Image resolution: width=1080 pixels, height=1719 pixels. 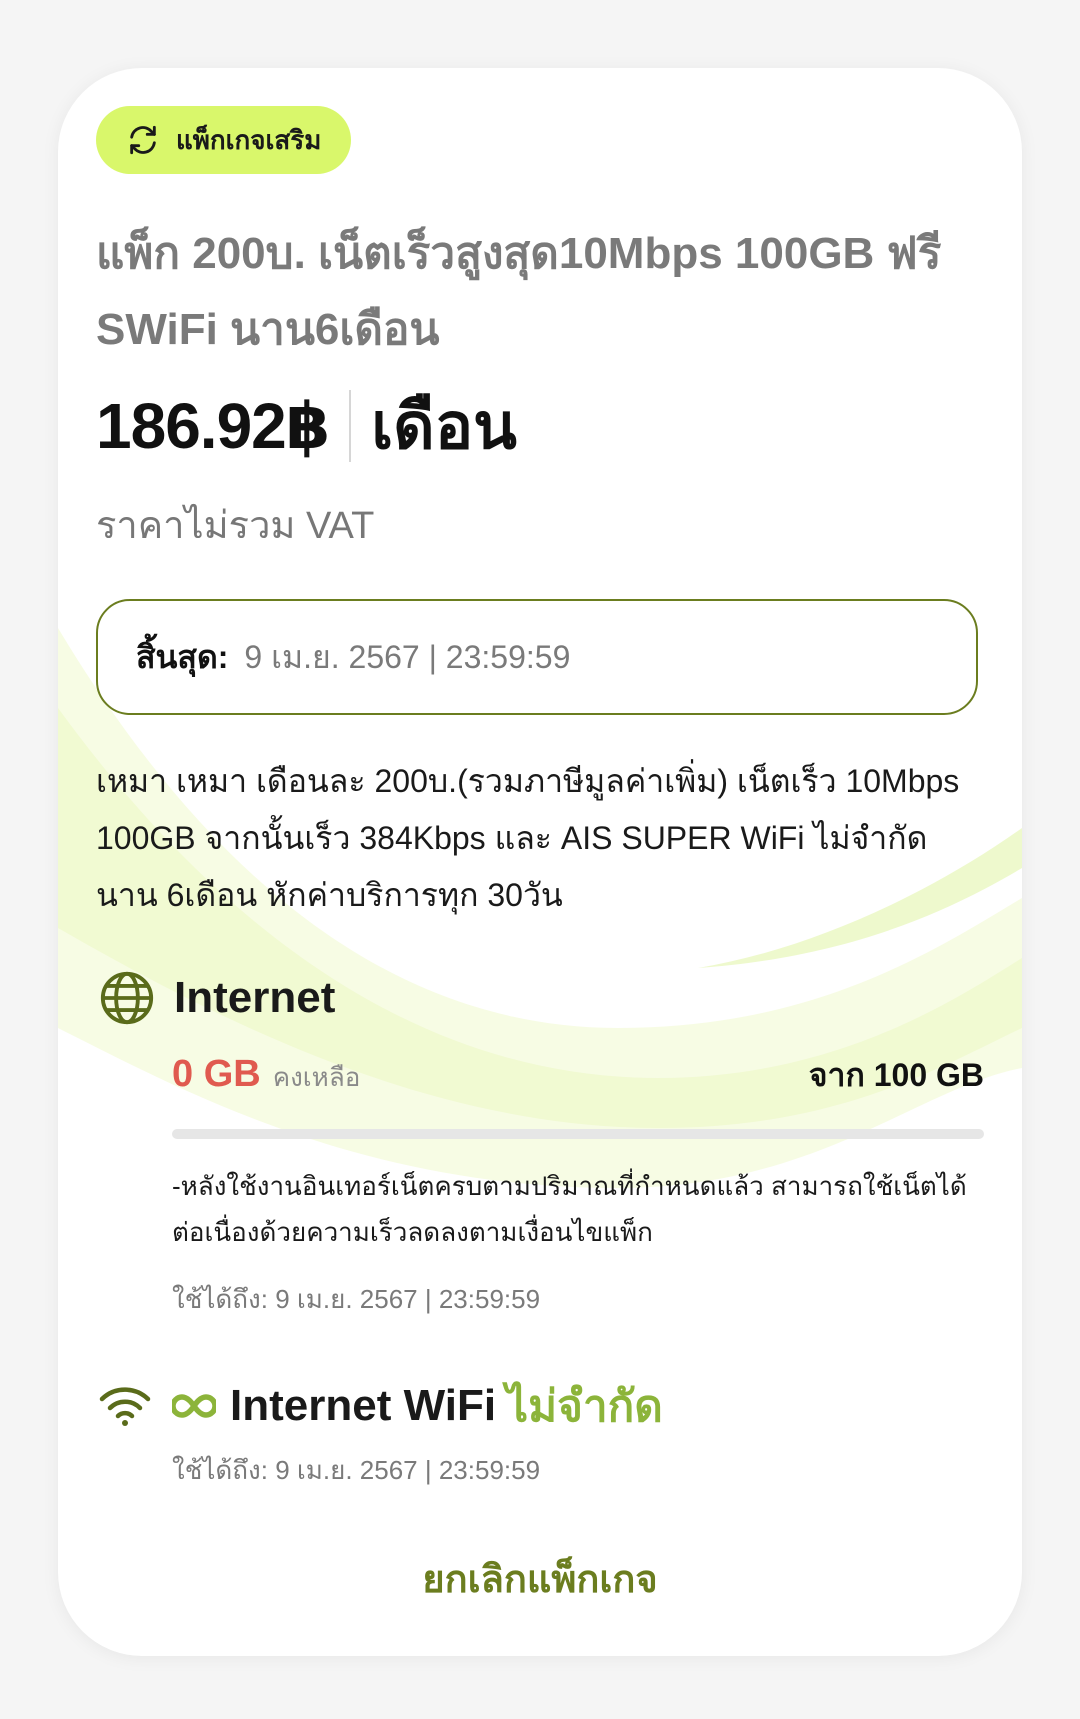 What do you see at coordinates (249, 139) in the screenshot?
I see `chip-label: แพ็กเกจเสริม` at bounding box center [249, 139].